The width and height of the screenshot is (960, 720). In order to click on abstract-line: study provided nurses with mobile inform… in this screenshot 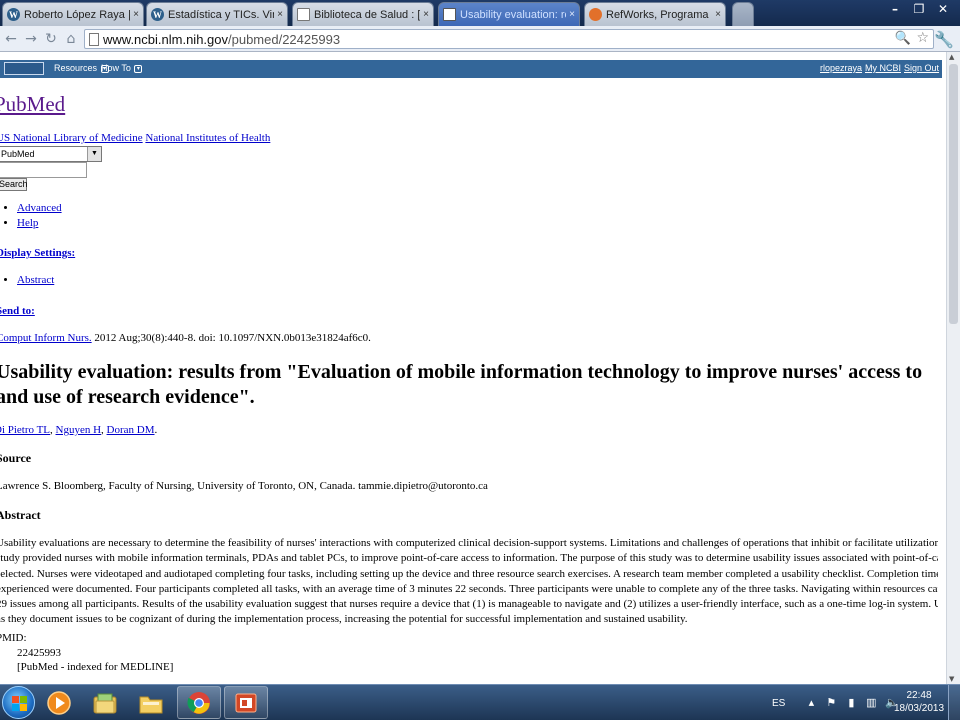, I will do `click(469, 558)`.